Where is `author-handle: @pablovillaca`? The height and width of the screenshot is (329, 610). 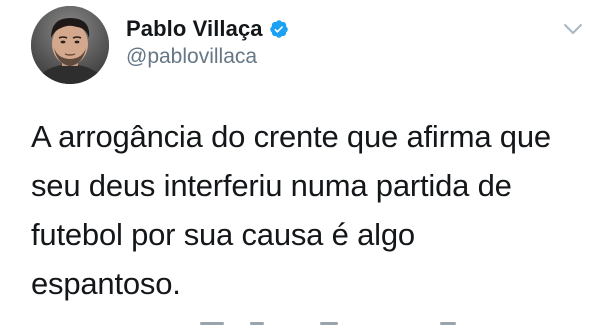 author-handle: @pablovillaca is located at coordinates (191, 57).